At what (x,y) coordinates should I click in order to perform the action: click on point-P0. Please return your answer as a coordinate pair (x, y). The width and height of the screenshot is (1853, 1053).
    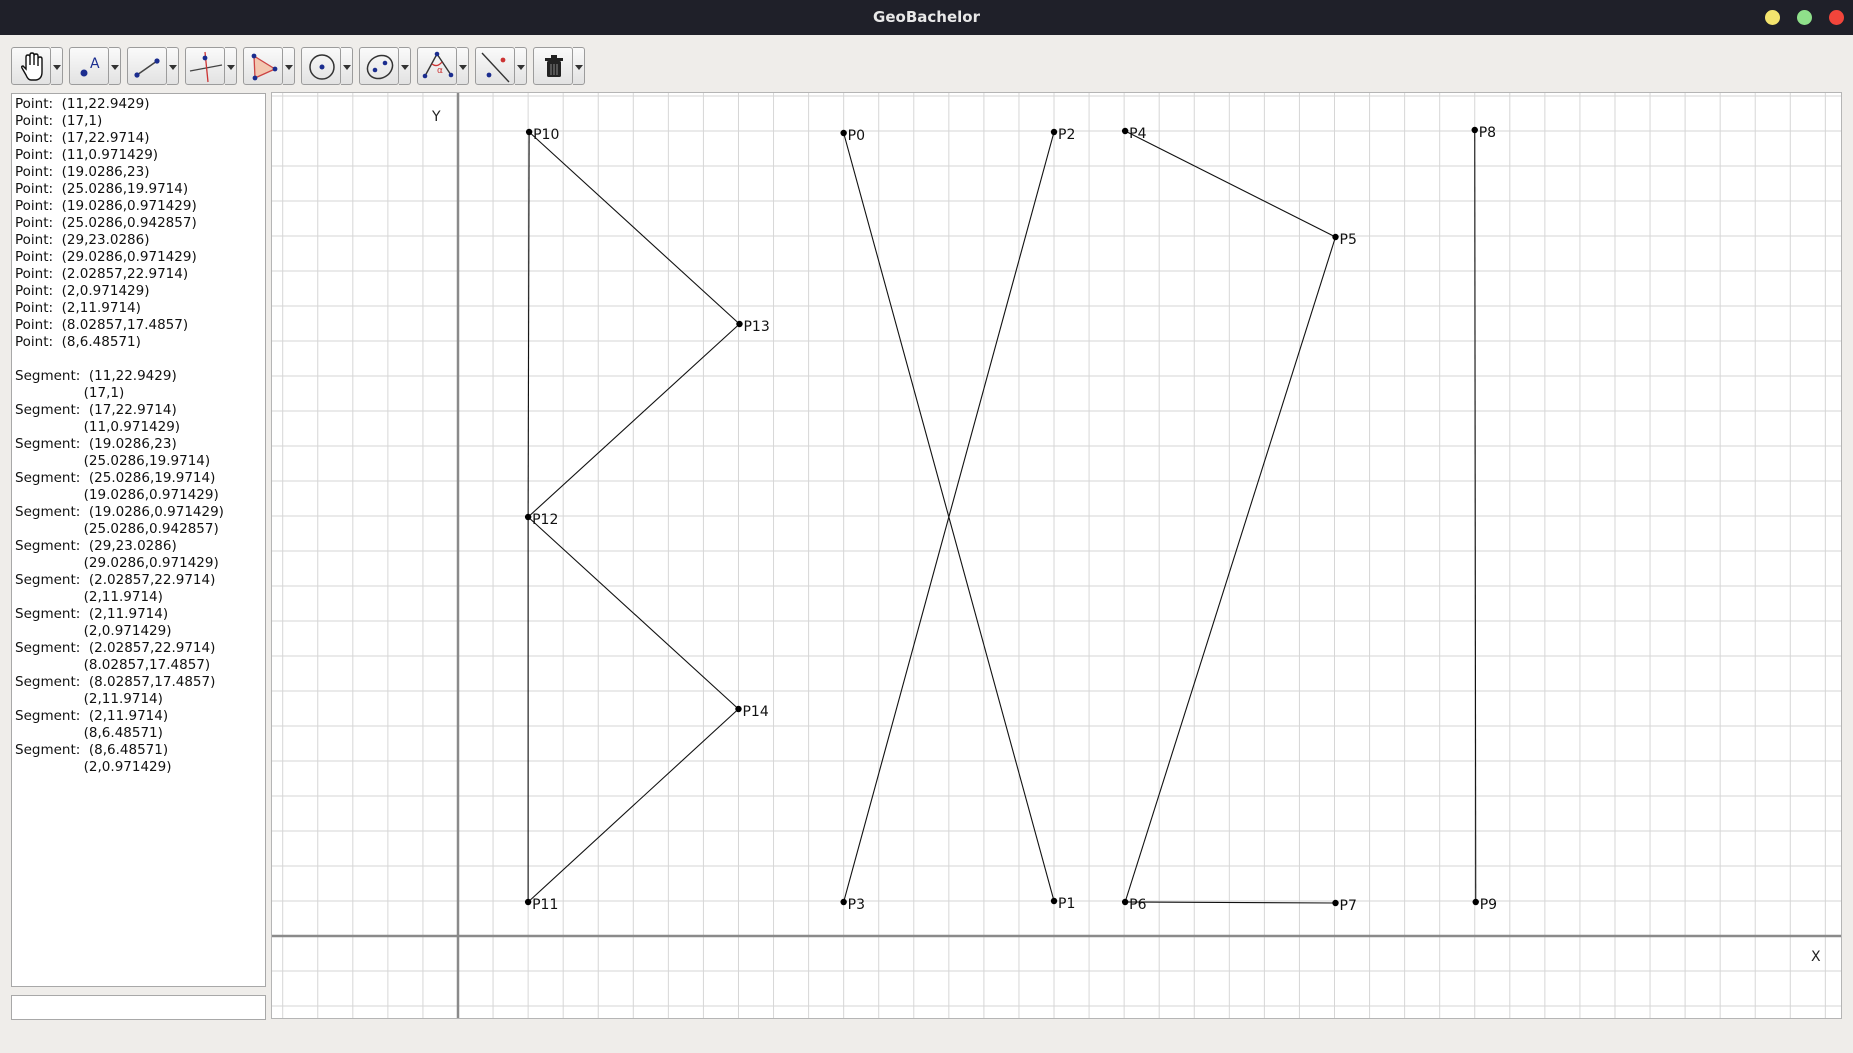
    Looking at the image, I should click on (843, 133).